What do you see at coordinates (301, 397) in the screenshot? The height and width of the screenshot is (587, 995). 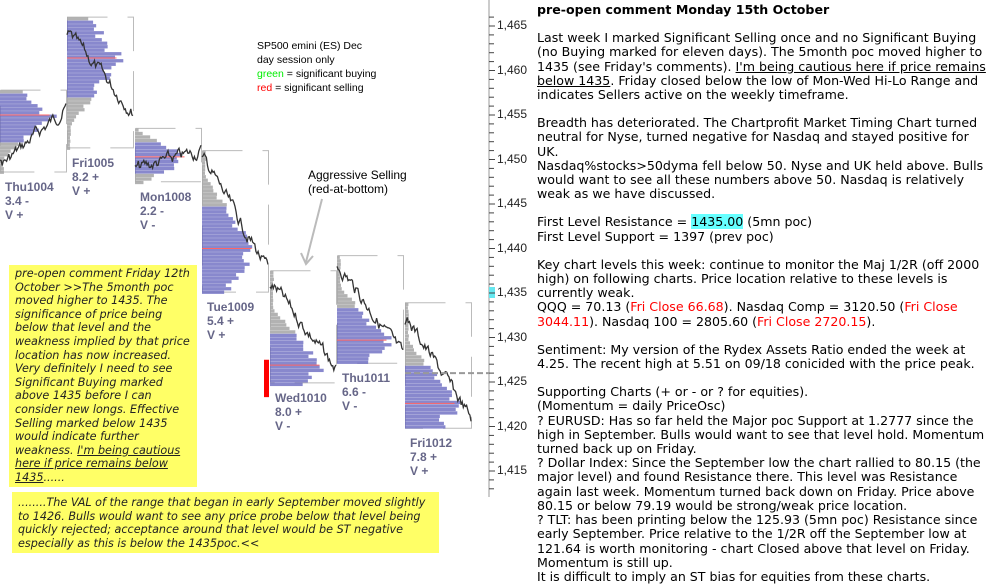 I see `day-label: Wed1010` at bounding box center [301, 397].